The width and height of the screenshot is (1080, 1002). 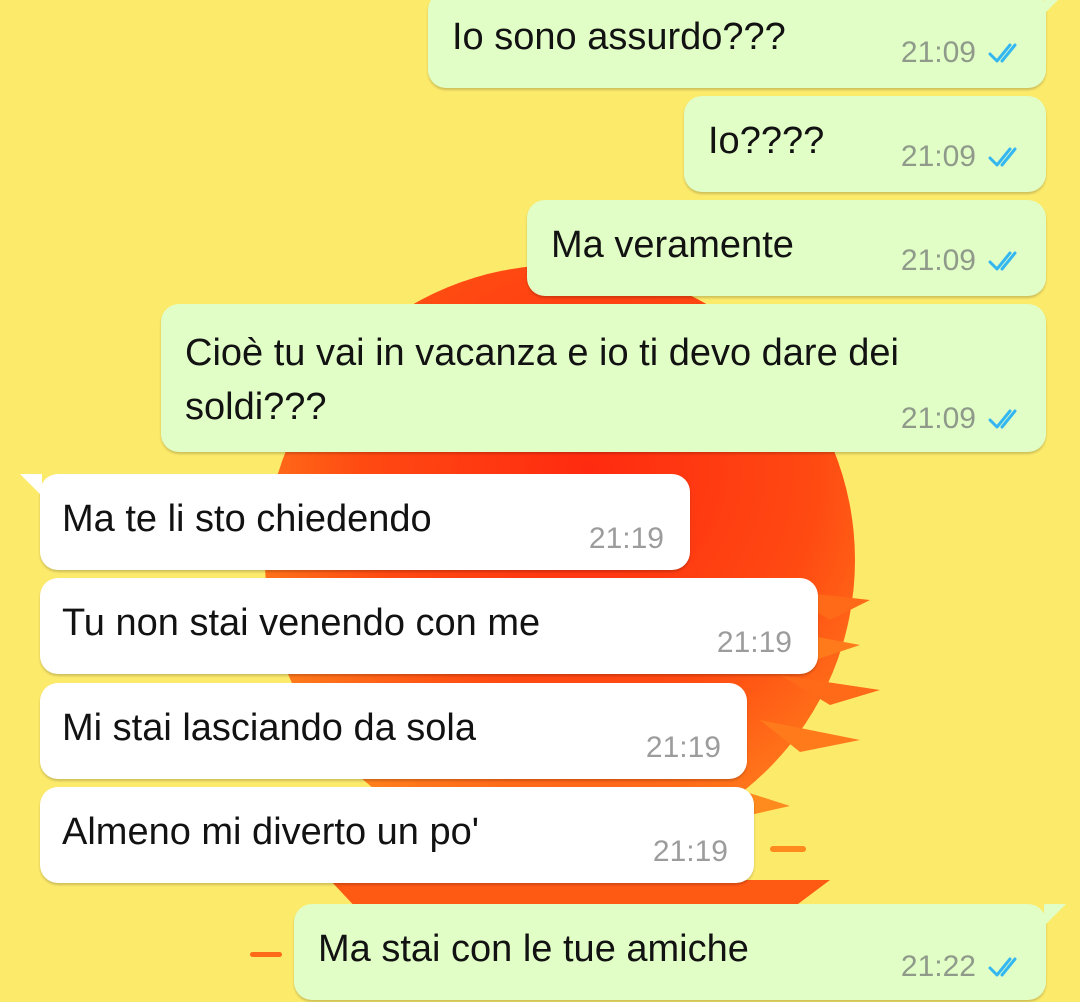 I want to click on message-bubble-outgoing: Ma veramente 21:09, so click(x=786, y=248).